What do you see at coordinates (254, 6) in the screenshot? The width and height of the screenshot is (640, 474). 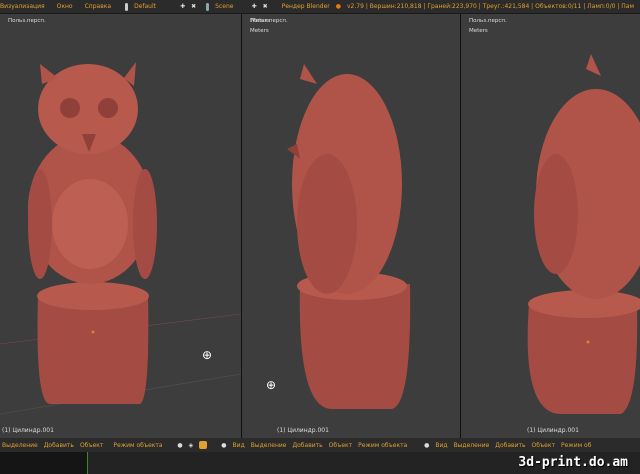 I see `add-scene-icon: ✚` at bounding box center [254, 6].